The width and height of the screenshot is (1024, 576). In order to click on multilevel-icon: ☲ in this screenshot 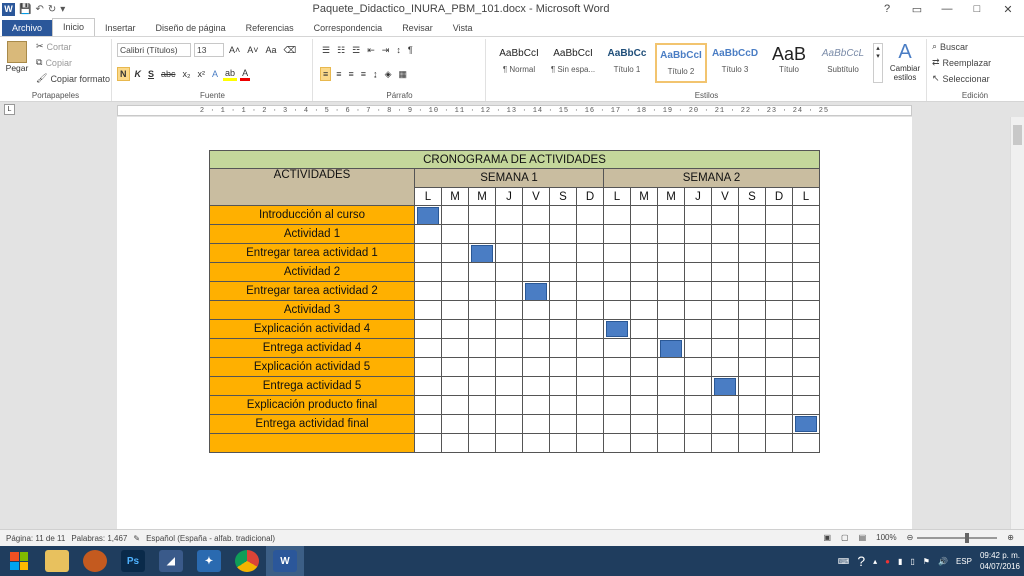, I will do `click(356, 50)`.